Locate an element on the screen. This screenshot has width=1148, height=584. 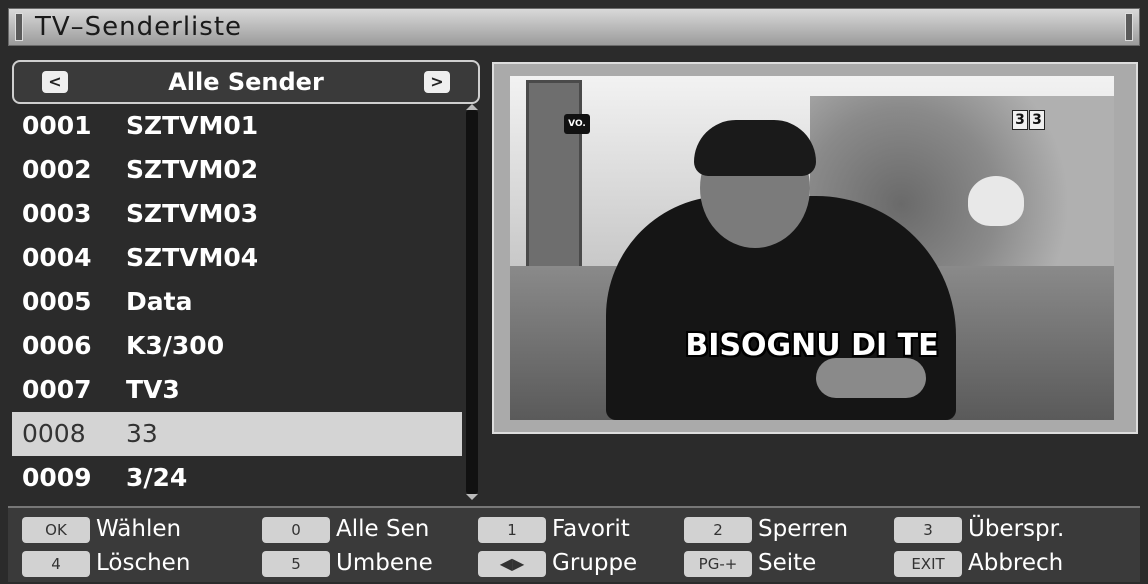
channel-number: 0004 is located at coordinates (57, 257).